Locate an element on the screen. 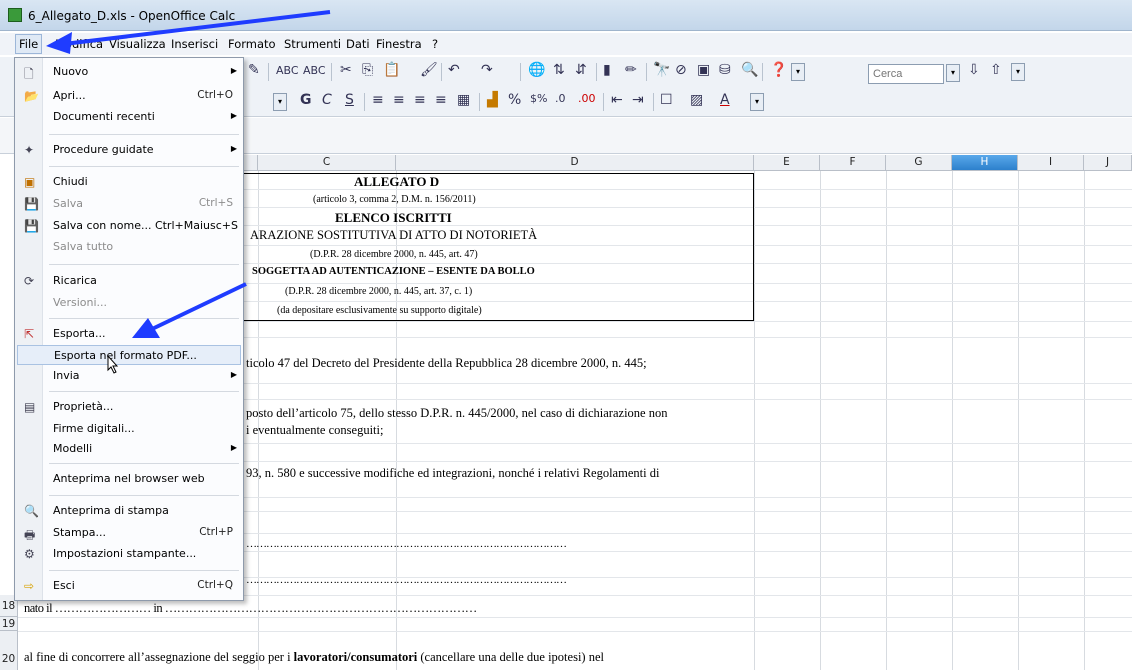  decrease-indent-icon: ⇤ is located at coordinates (617, 100).